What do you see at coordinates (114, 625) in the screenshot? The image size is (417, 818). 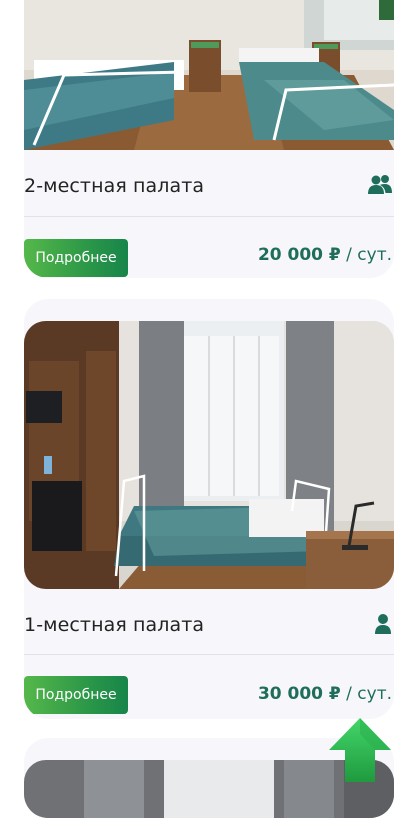 I see `room-title: 1-местная палата` at bounding box center [114, 625].